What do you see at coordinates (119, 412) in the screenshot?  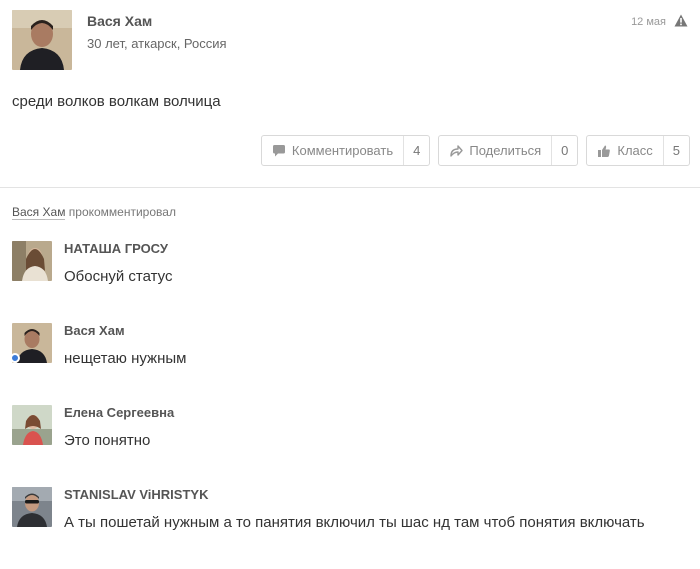 I see `commenter-name: Елена Сергеевна` at bounding box center [119, 412].